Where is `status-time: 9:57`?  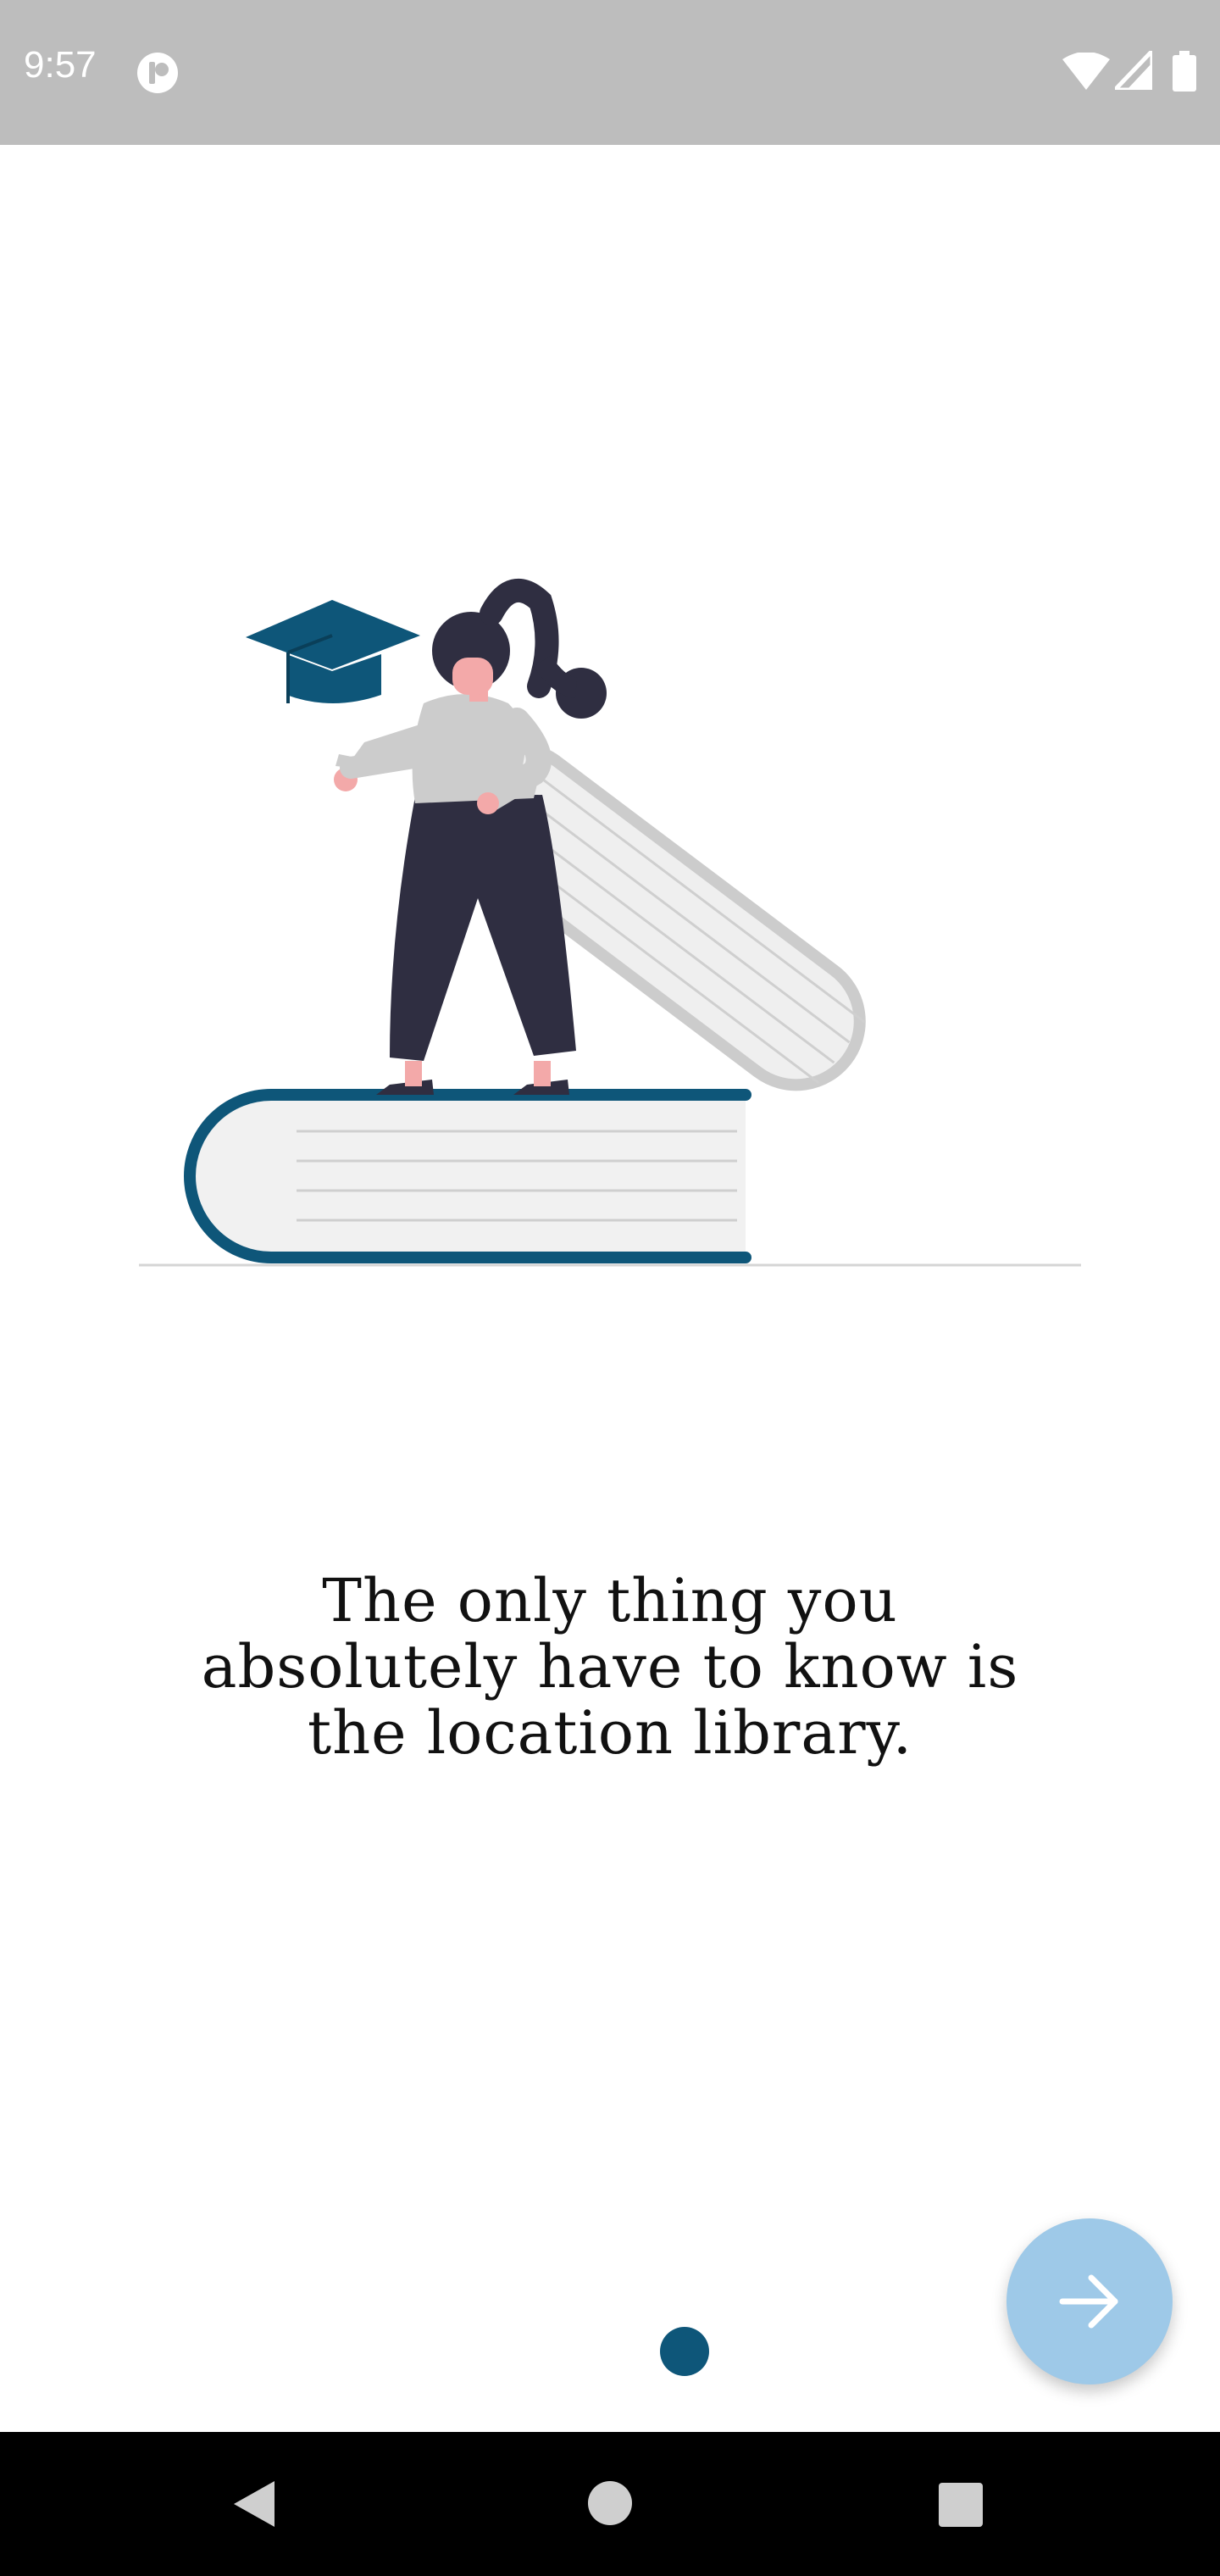
status-time: 9:57 is located at coordinates (60, 65).